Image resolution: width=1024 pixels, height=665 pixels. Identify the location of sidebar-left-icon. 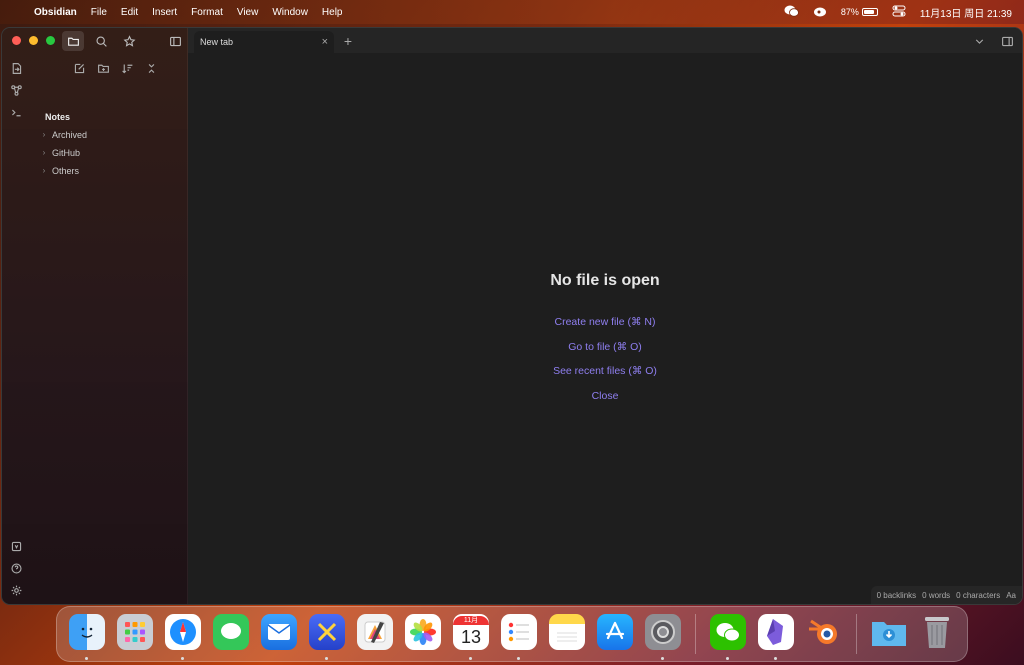
(175, 41).